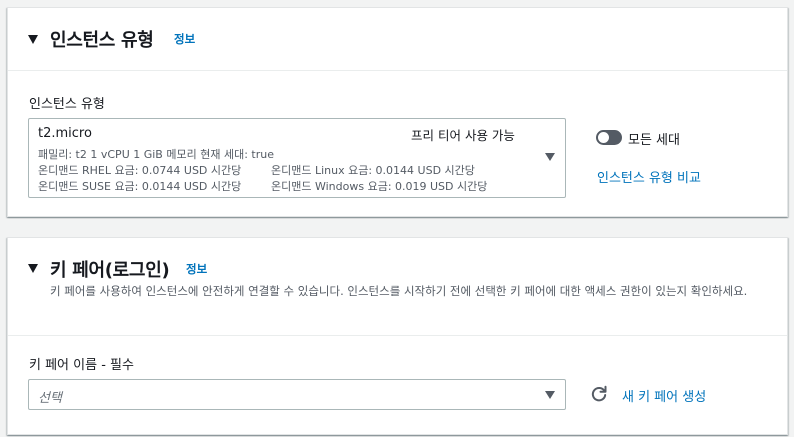 Image resolution: width=794 pixels, height=437 pixels. What do you see at coordinates (654, 140) in the screenshot?
I see `all-generations-label: 모든 세대` at bounding box center [654, 140].